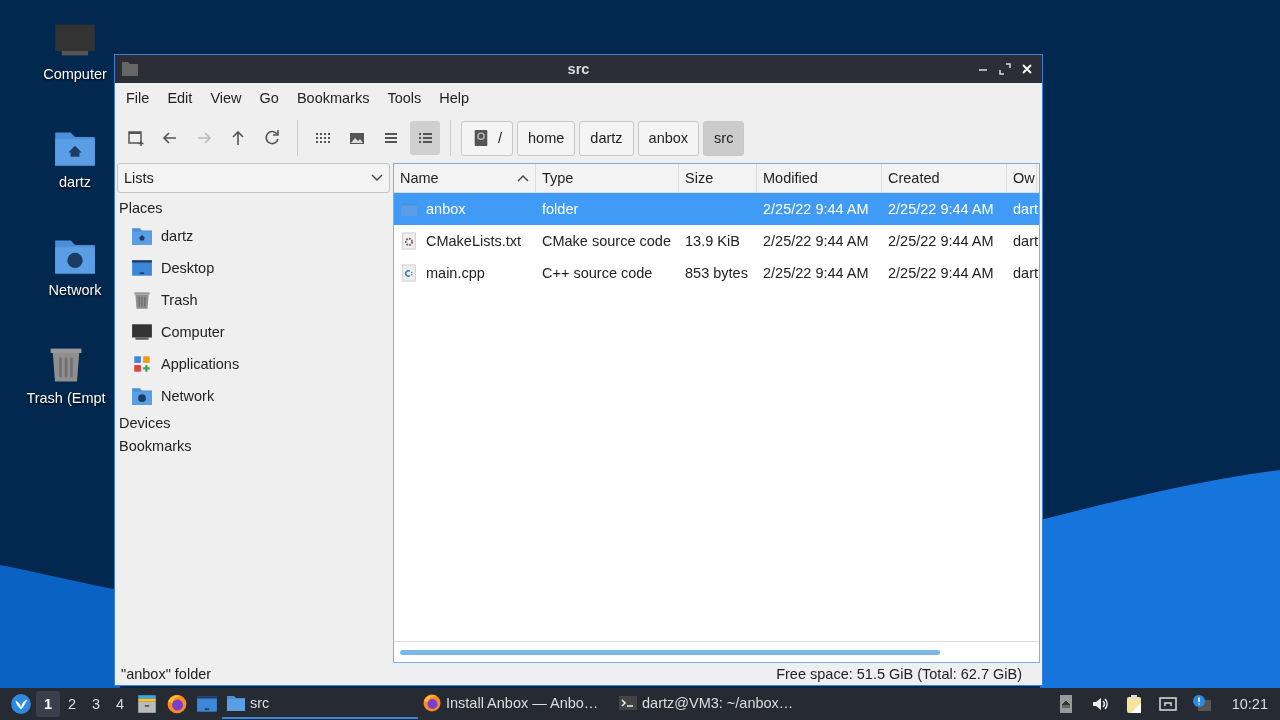 This screenshot has height=720, width=1280. I want to click on workspace-button: 3, so click(96, 704).